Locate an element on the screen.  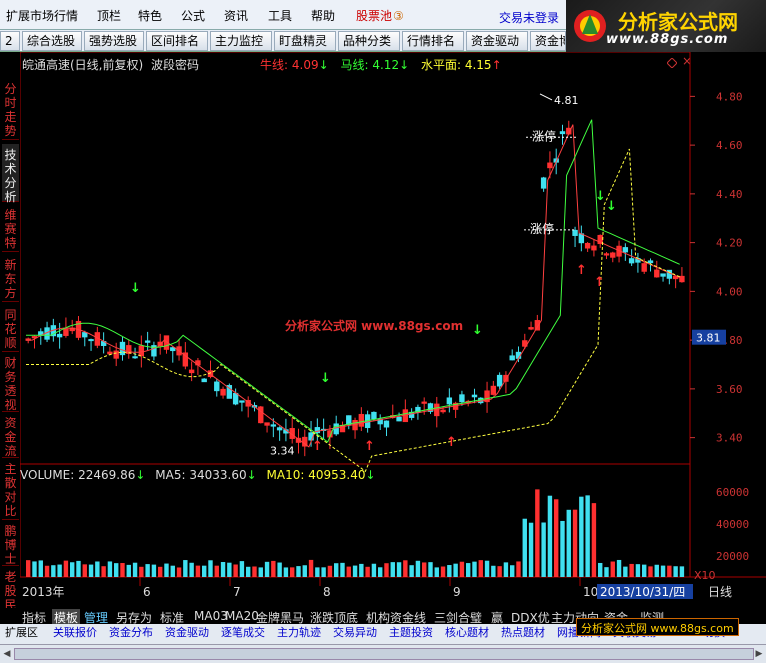
status-theme-invest: 主题投资 is located at coordinates (411, 634).